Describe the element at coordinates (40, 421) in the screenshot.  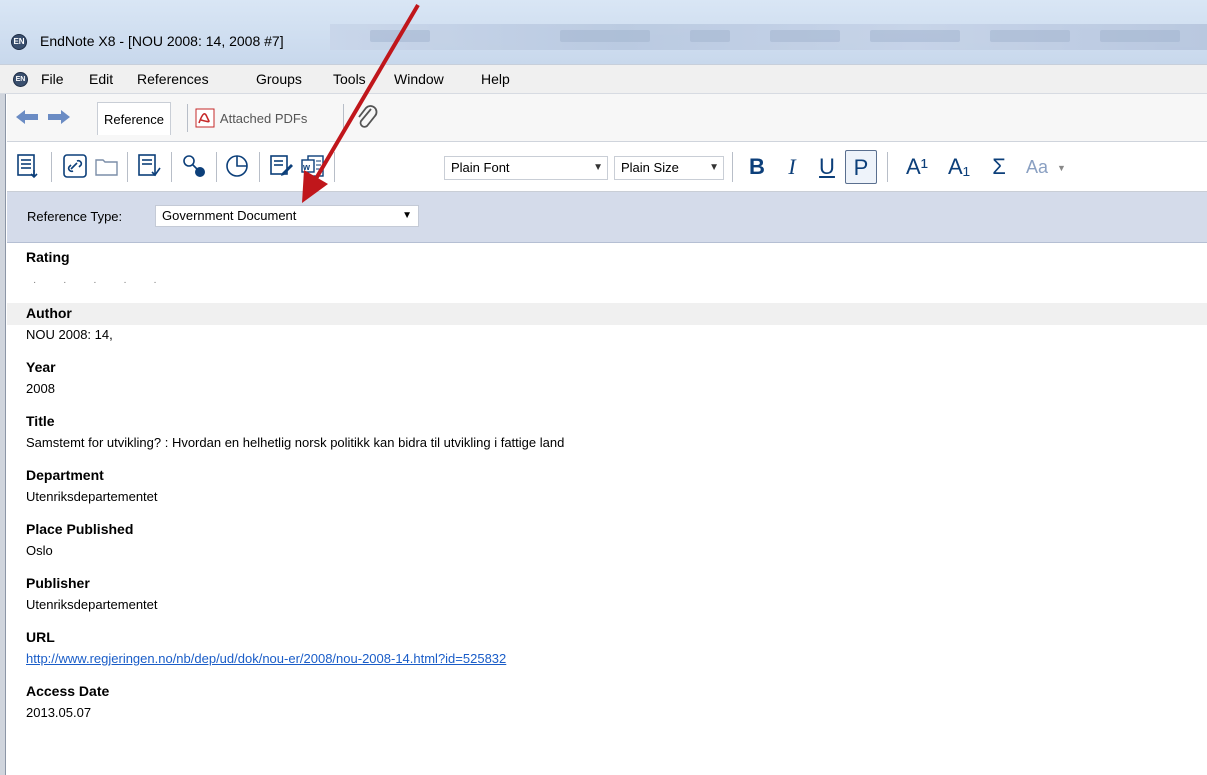
I see `field-label-title: Title` at that location.